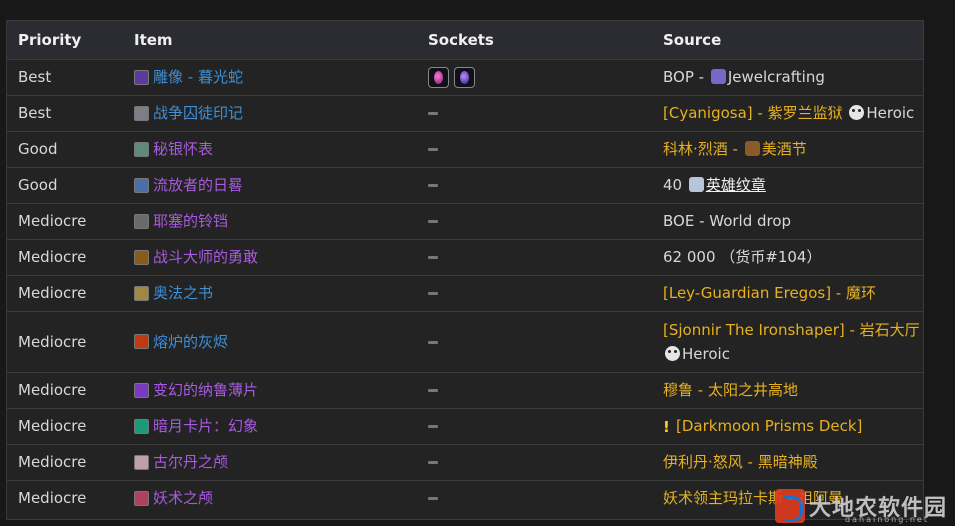  What do you see at coordinates (190, 221) in the screenshot?
I see `item-link: 耶塞的铃铛` at bounding box center [190, 221].